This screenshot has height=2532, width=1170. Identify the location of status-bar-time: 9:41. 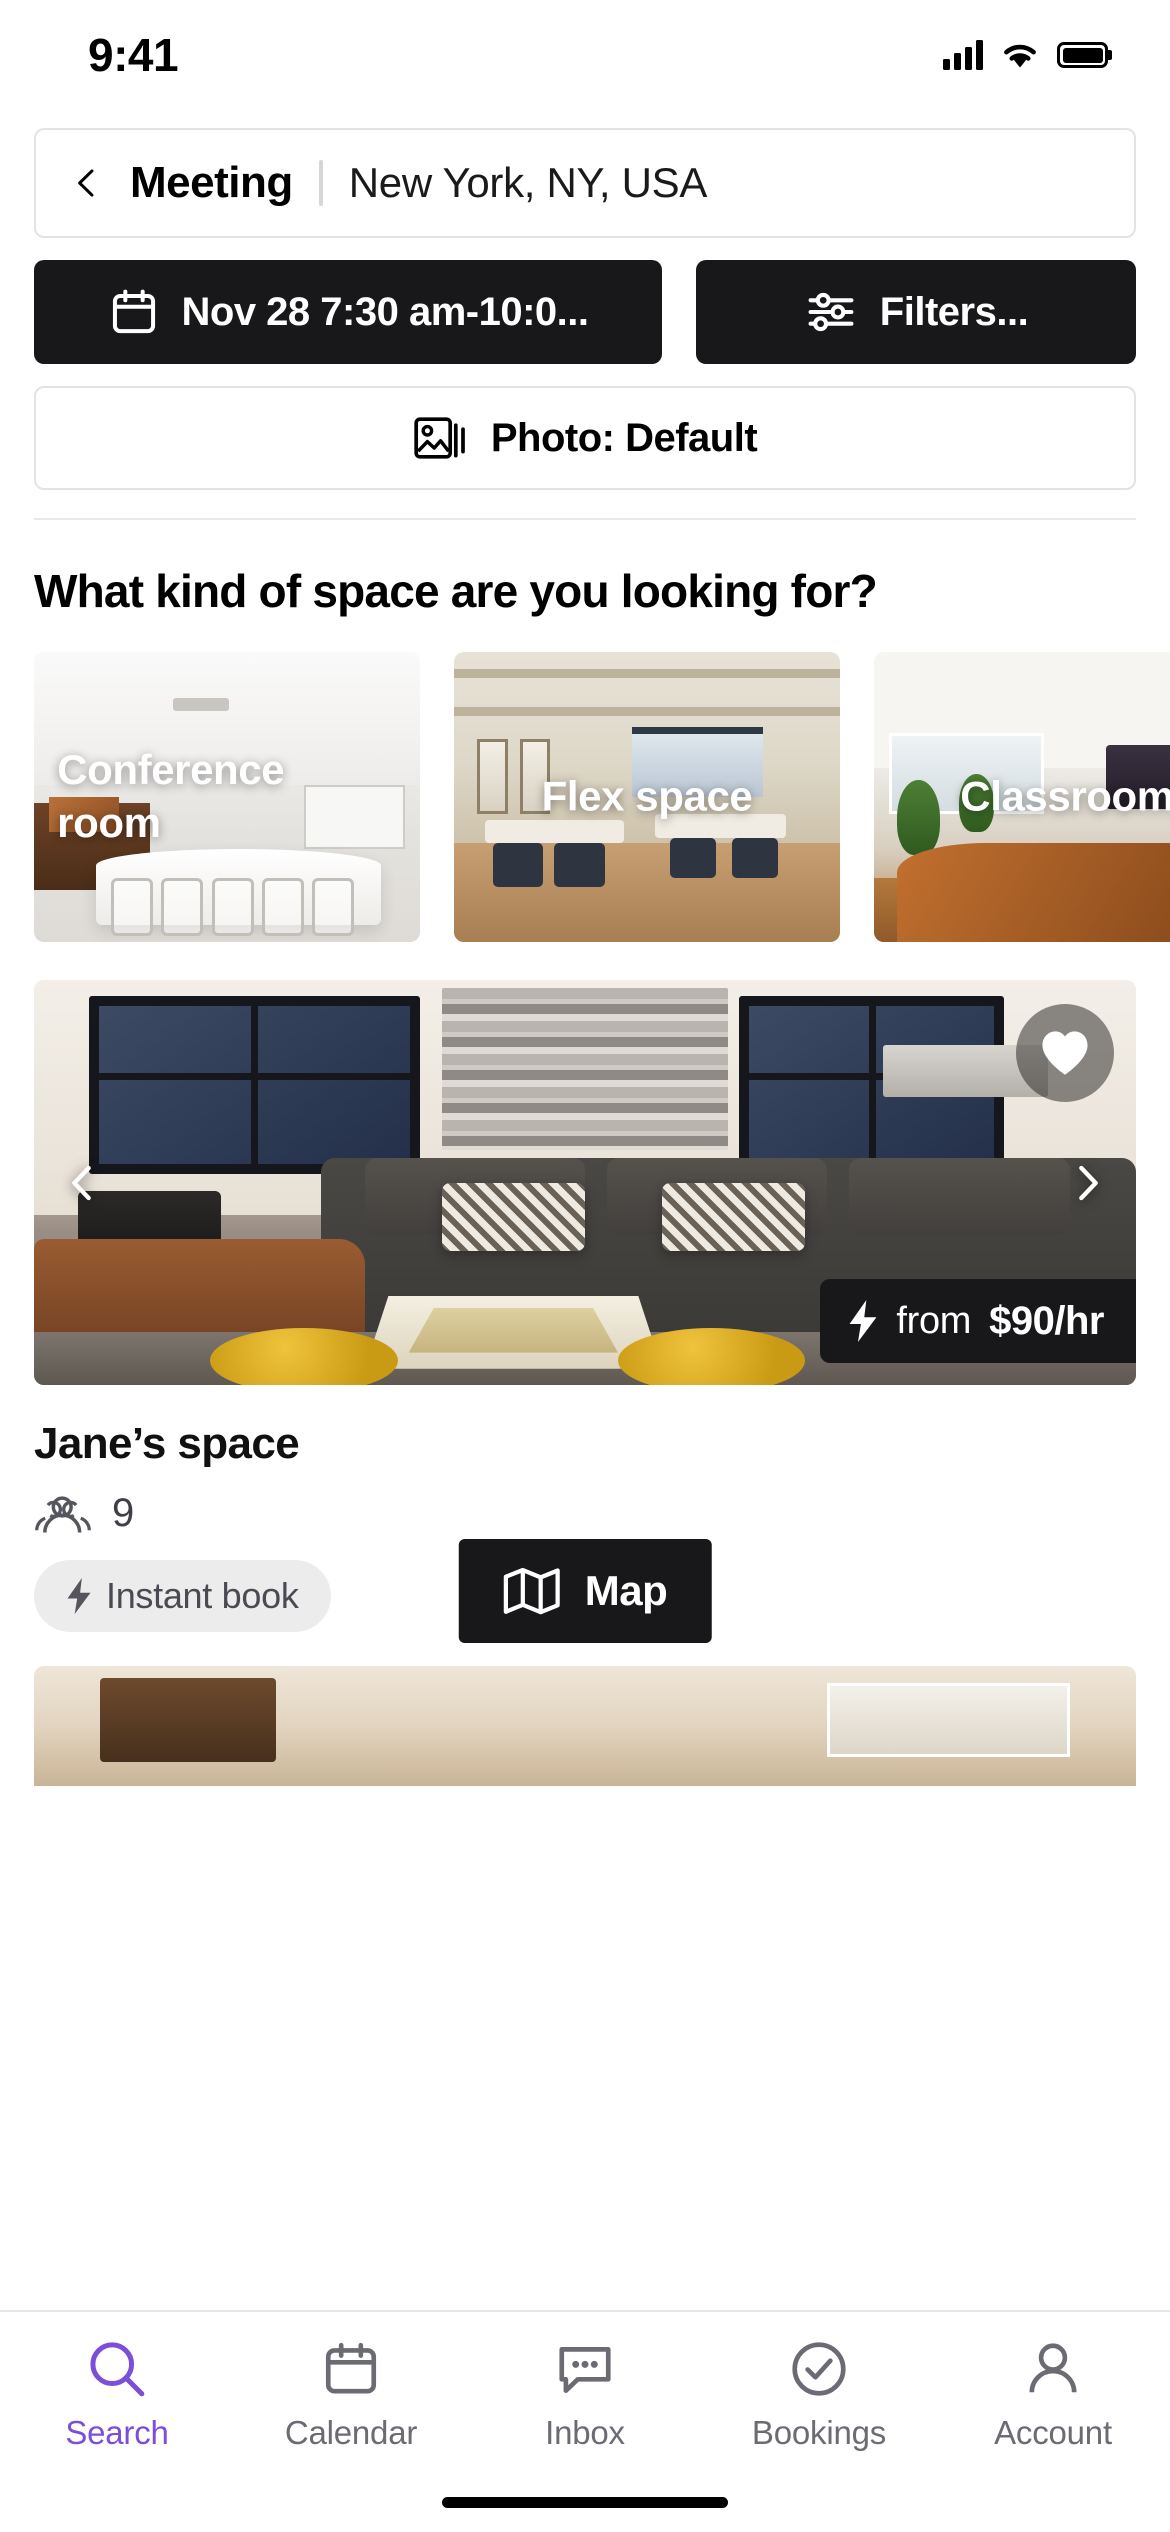
(133, 55).